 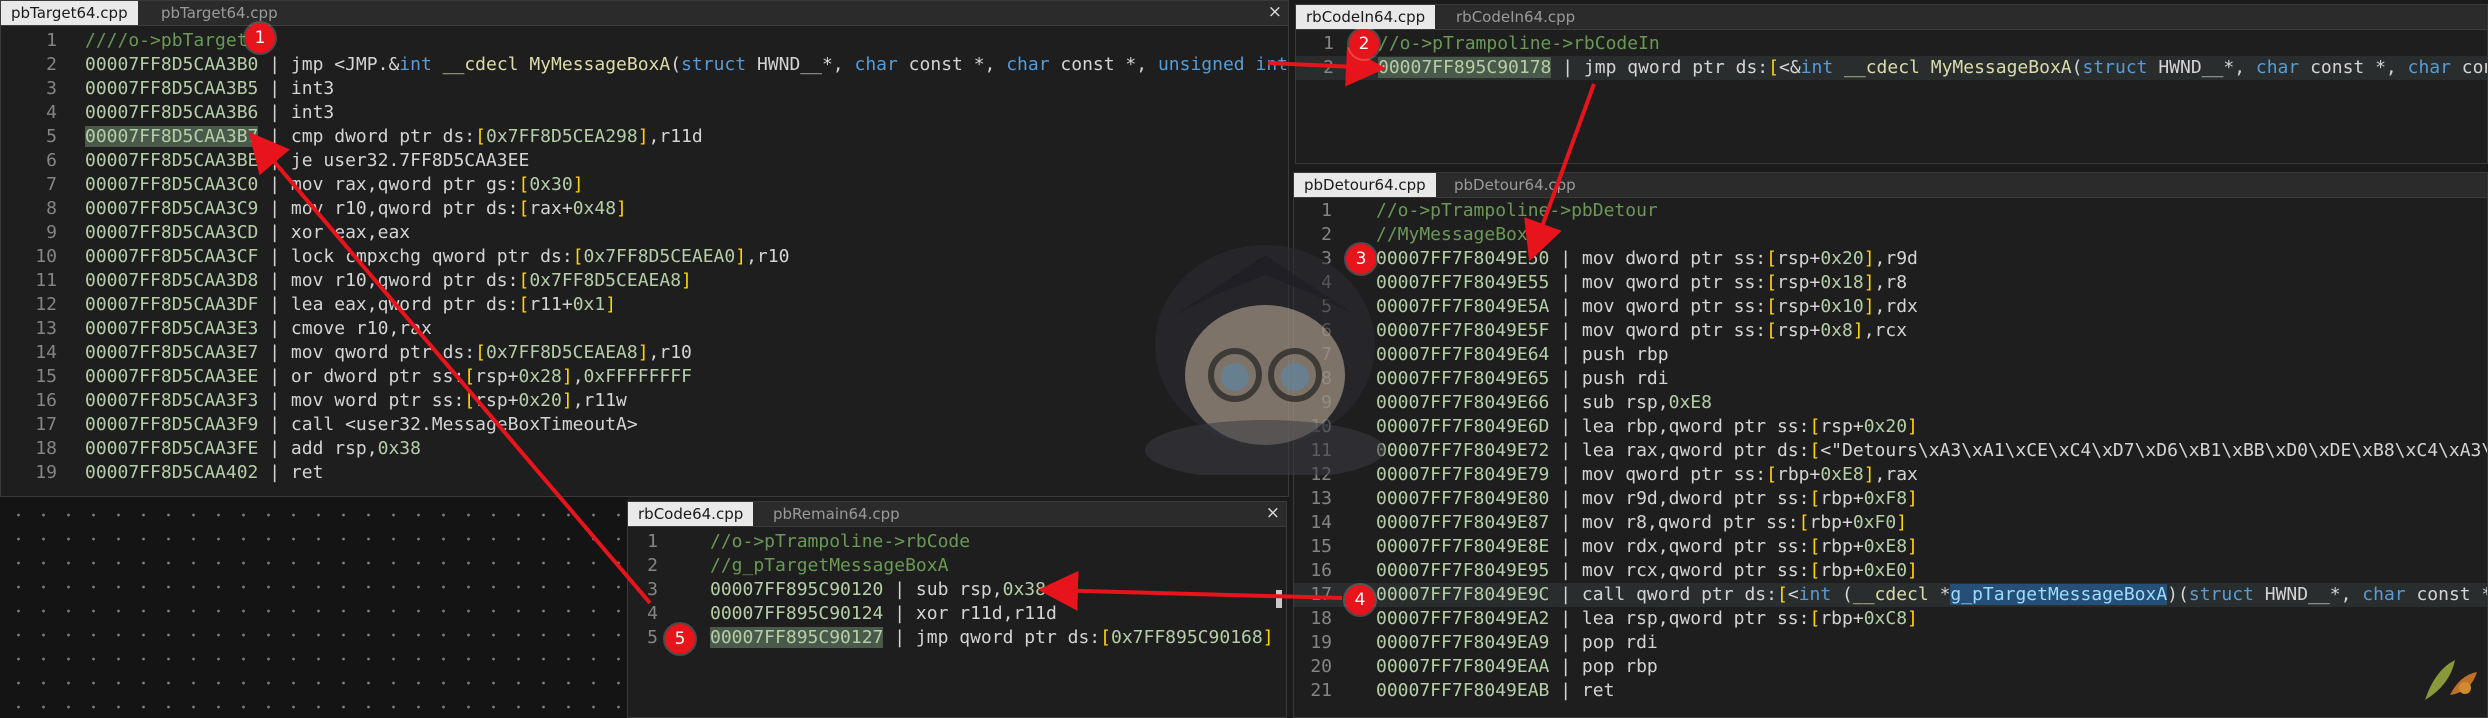 I want to click on step-badge-4: 4, so click(x=1360, y=600).